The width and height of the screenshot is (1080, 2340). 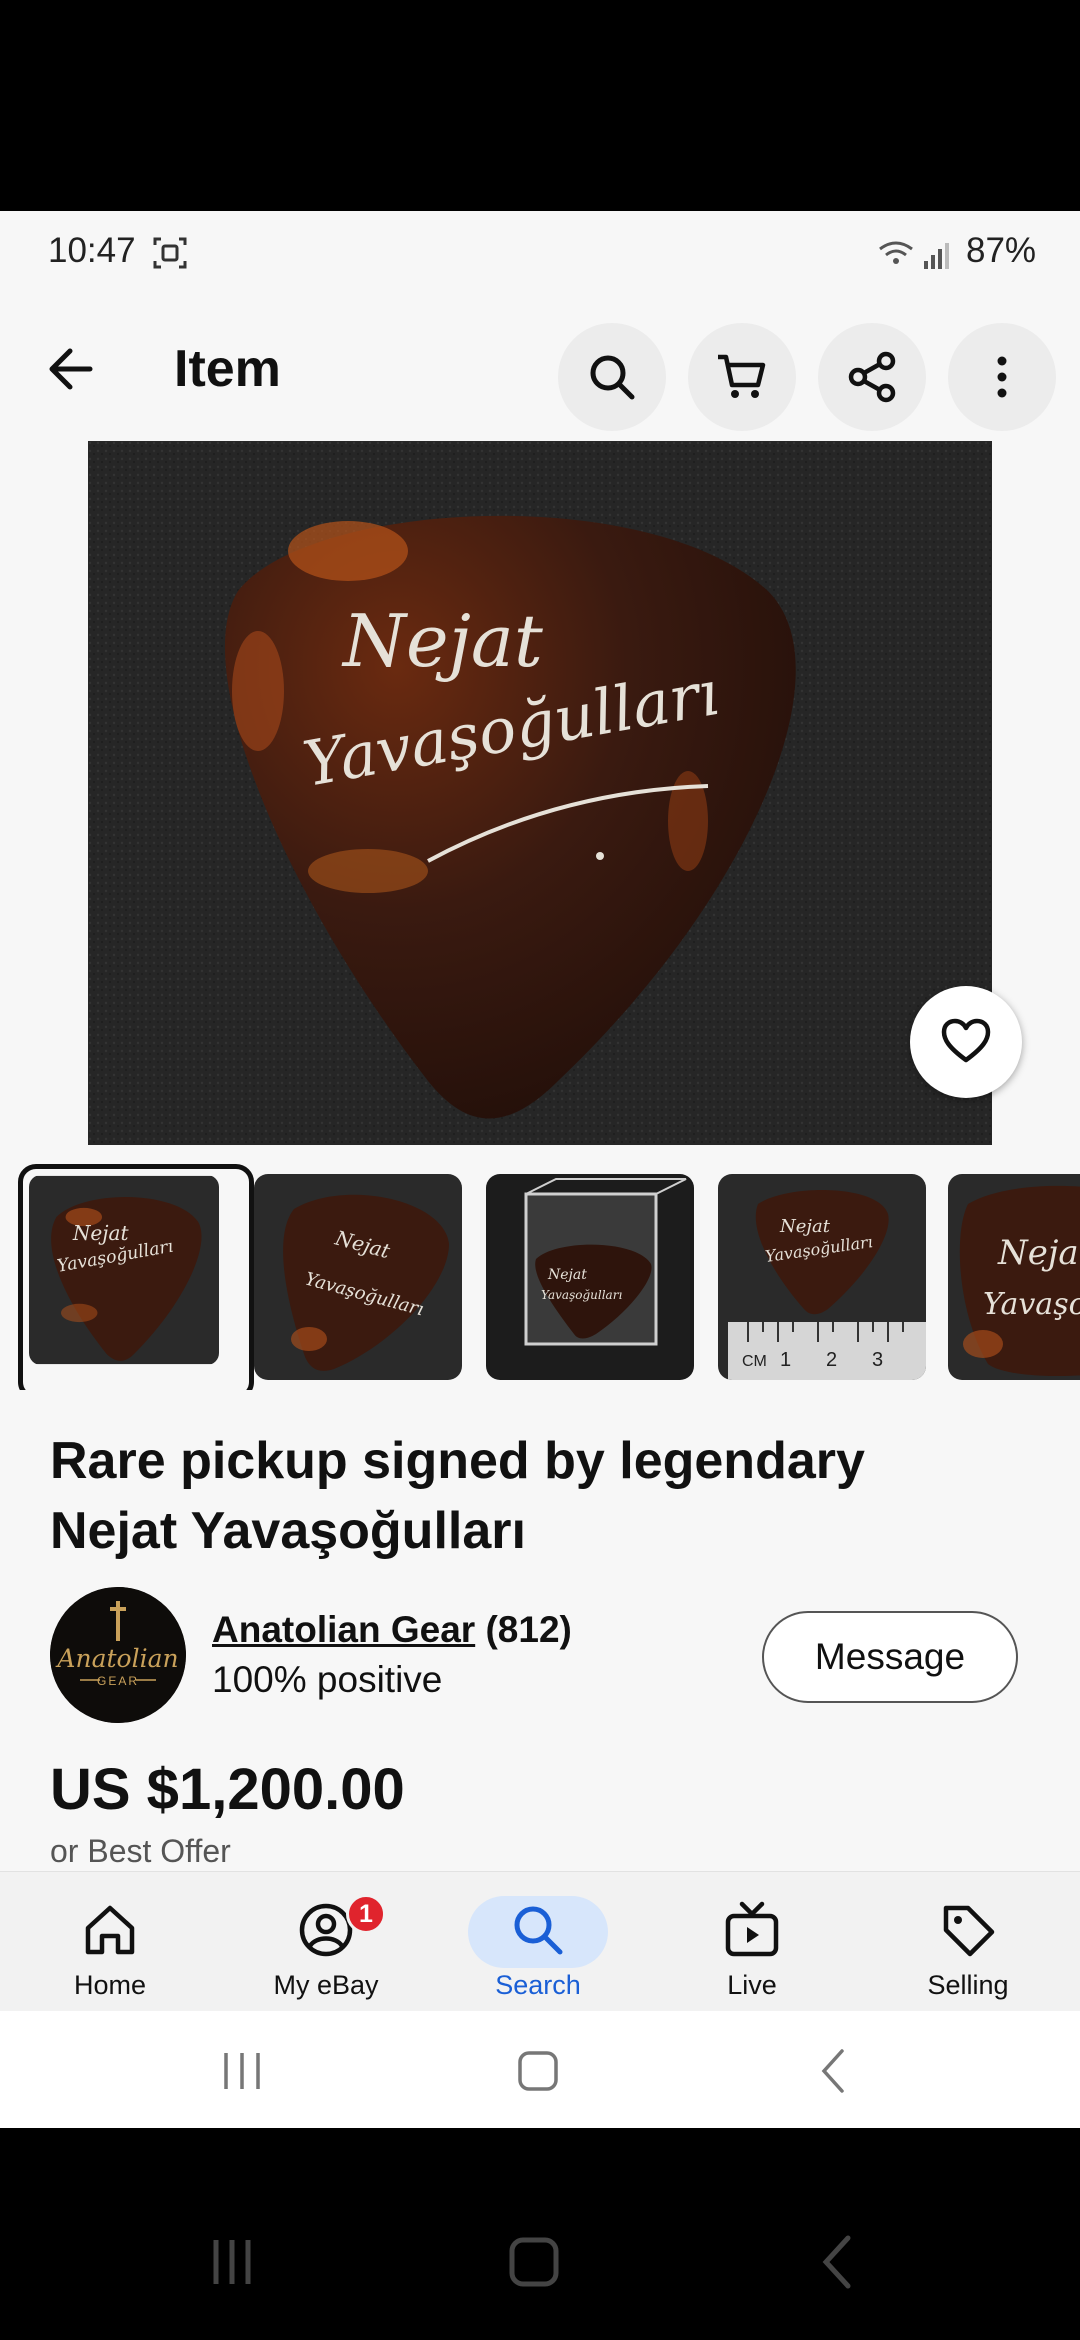 What do you see at coordinates (969, 1931) in the screenshot?
I see `tag-icon` at bounding box center [969, 1931].